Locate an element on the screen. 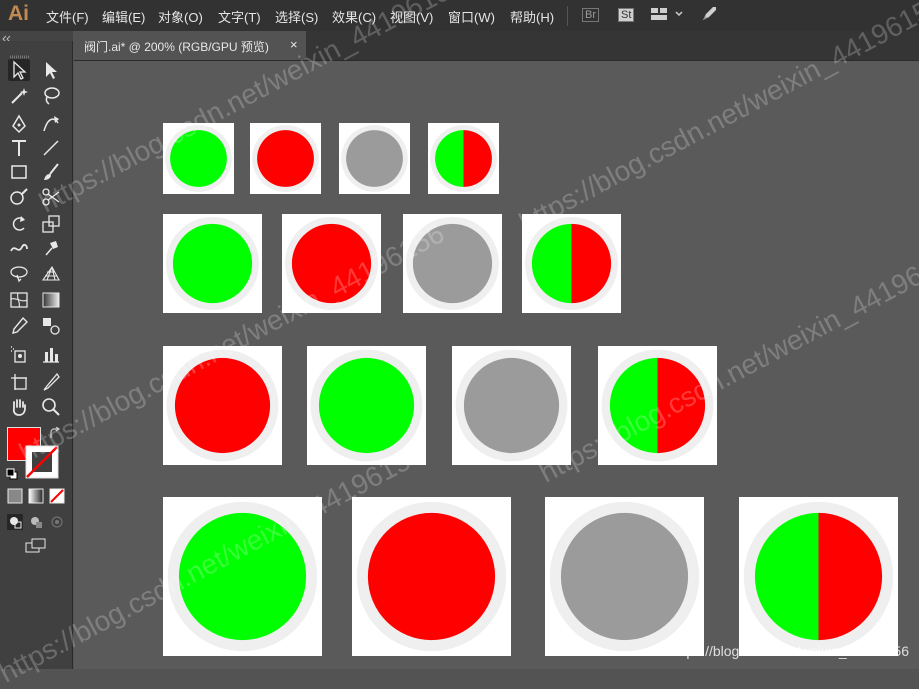 The width and height of the screenshot is (919, 689). symbol-sprayer-tool-icon is located at coordinates (19, 354).